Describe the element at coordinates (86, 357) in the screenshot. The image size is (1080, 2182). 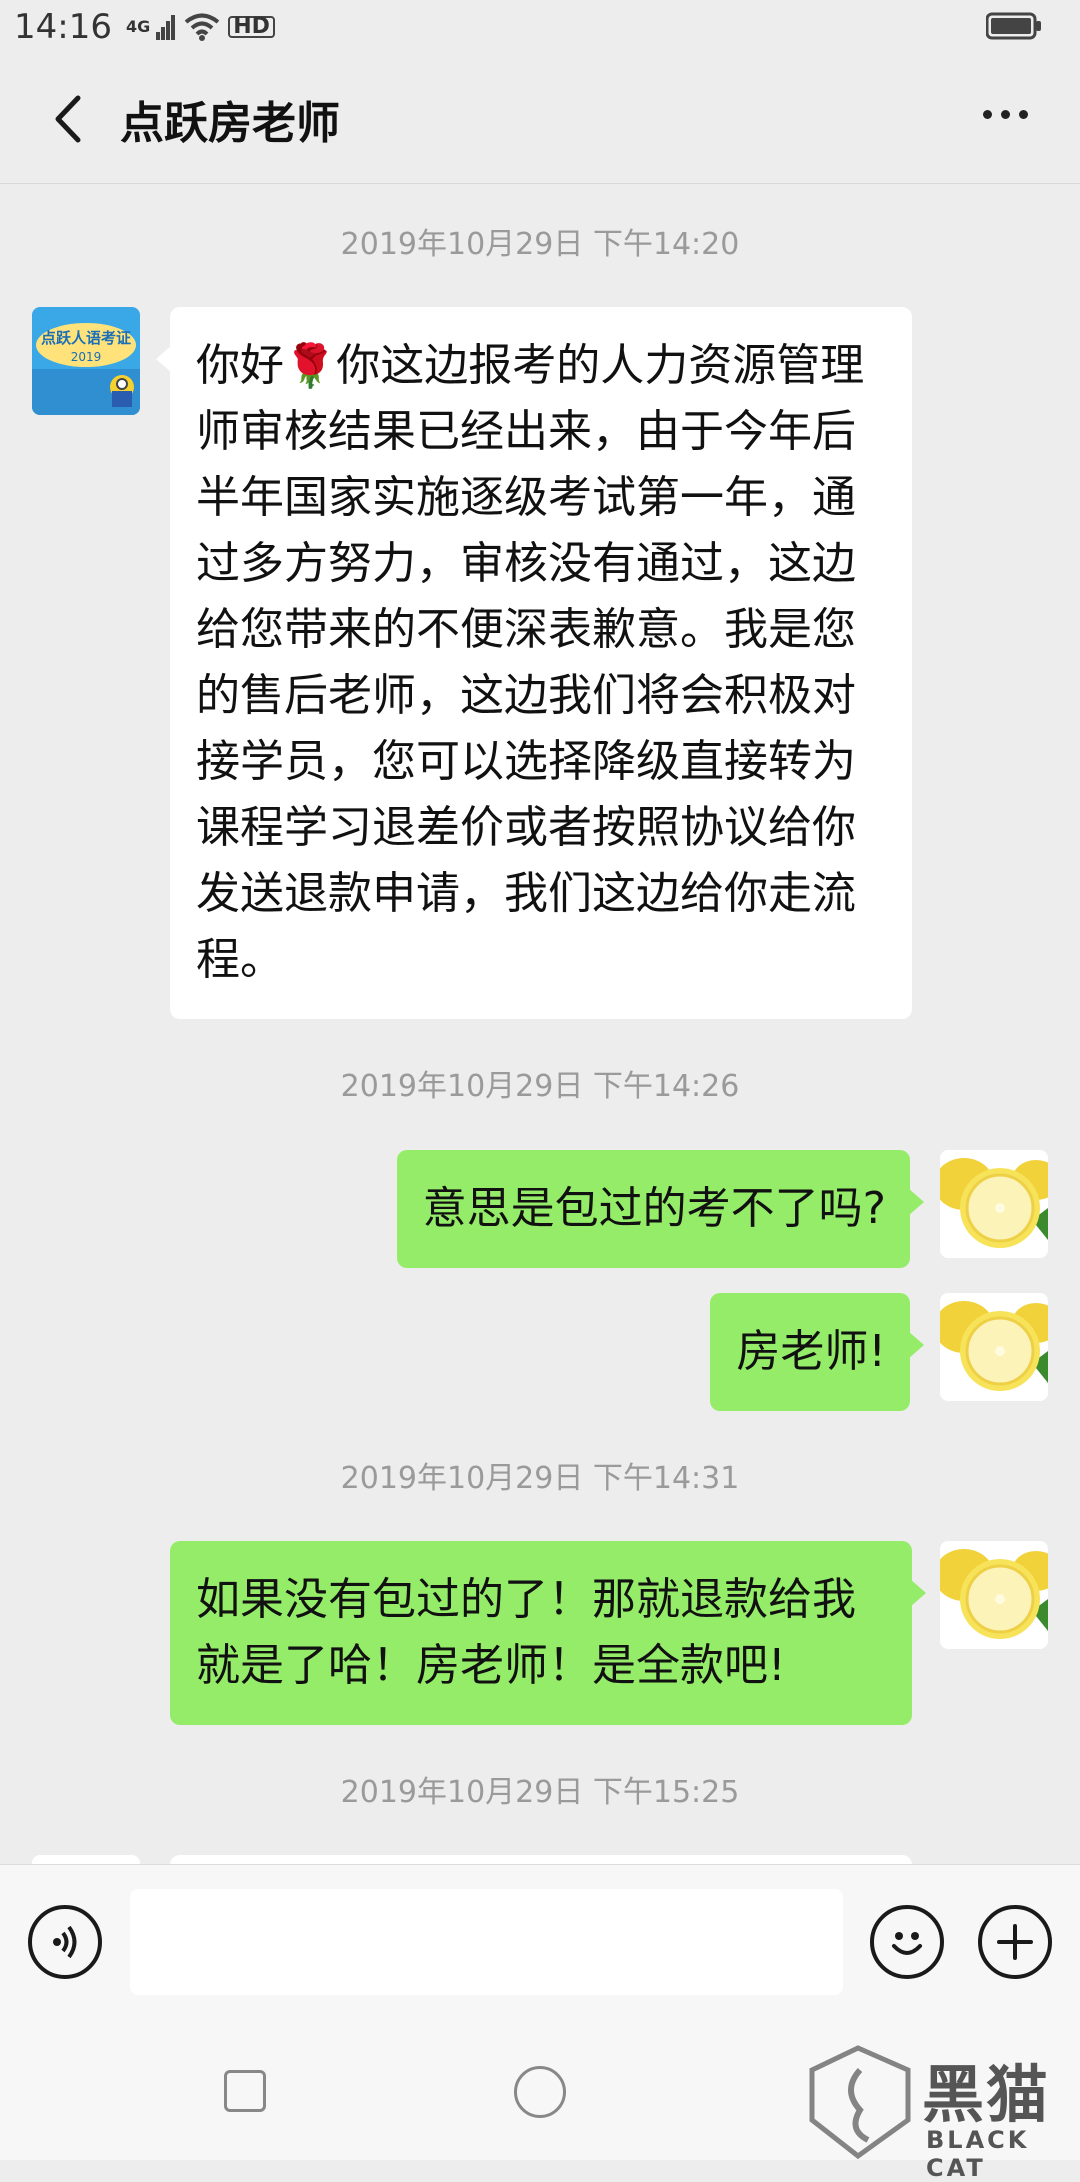
I see `avatar-year-text: 2019` at that location.